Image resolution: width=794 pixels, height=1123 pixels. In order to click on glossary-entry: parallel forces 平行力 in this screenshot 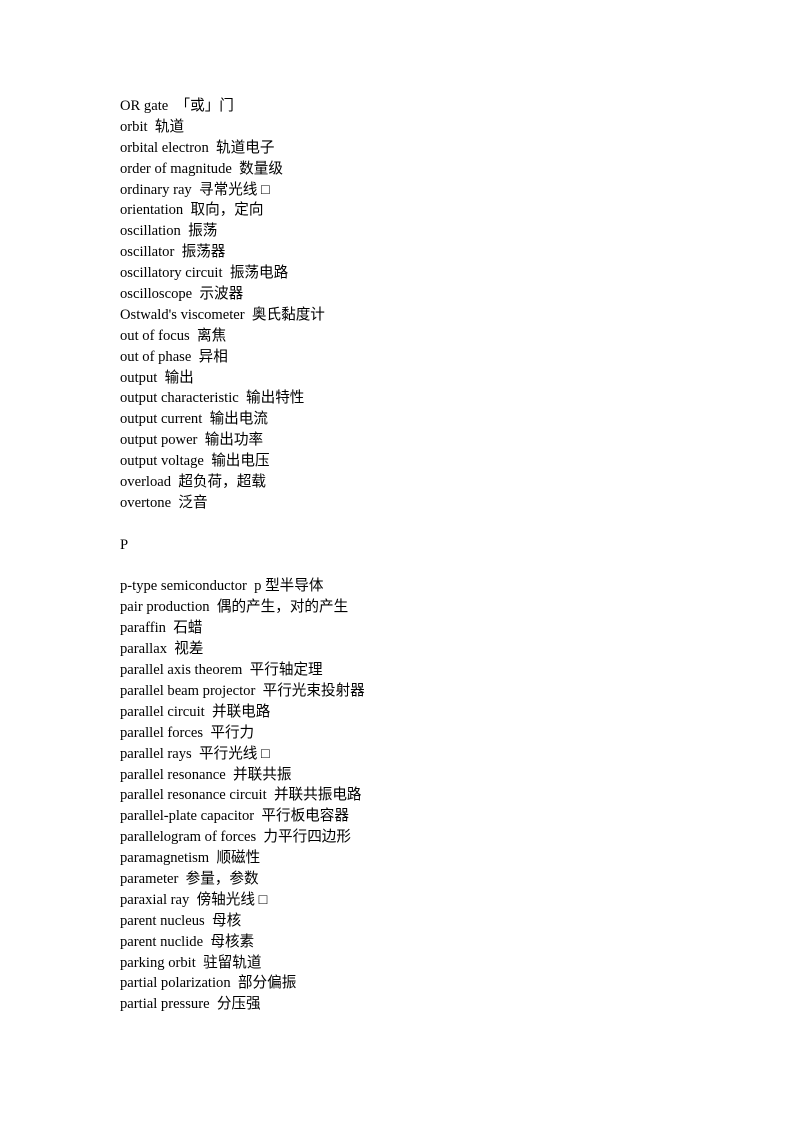, I will do `click(187, 732)`.